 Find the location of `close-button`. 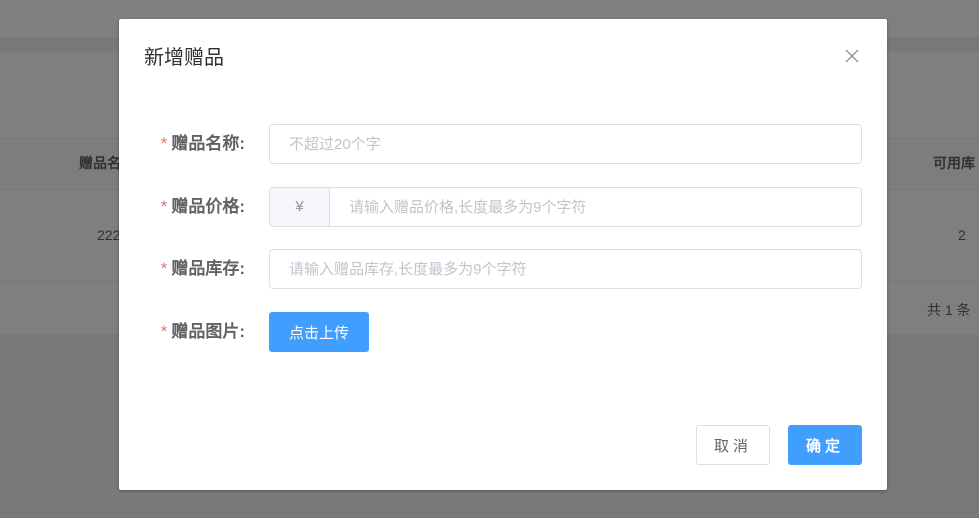

close-button is located at coordinates (852, 56).